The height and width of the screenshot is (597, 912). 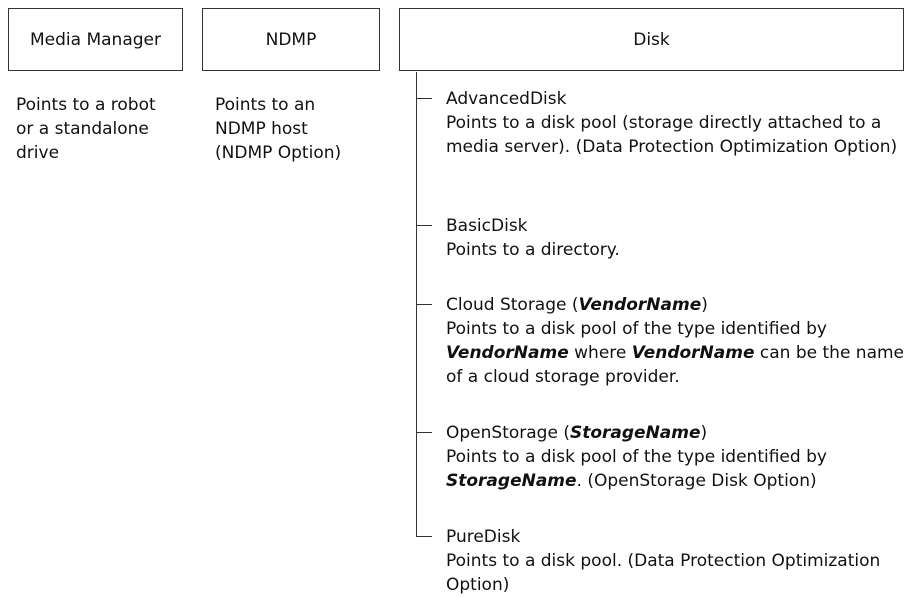 I want to click on ndmp-label: NDMP, so click(x=291, y=39).